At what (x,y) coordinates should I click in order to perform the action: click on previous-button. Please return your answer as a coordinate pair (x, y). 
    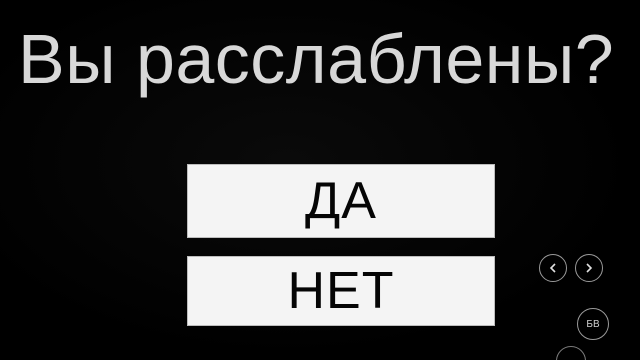
    Looking at the image, I should click on (553, 268).